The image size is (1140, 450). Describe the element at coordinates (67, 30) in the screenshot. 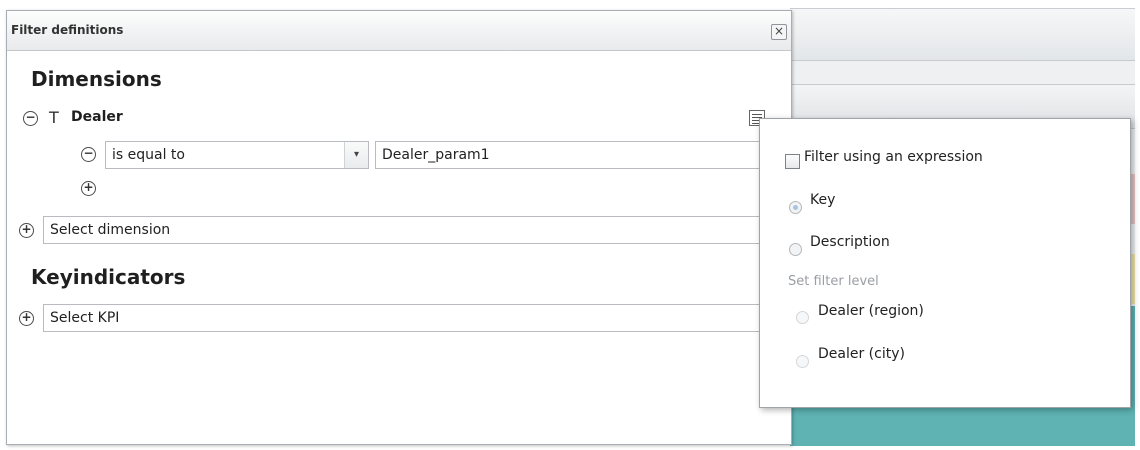

I see `dialog-title: Filter definitions` at that location.